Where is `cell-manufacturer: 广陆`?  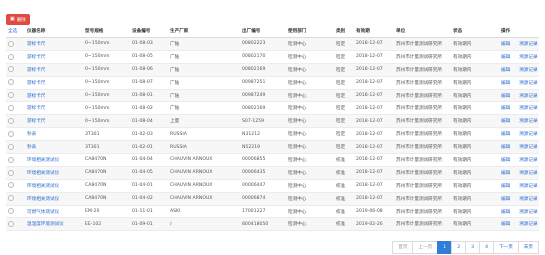
cell-manufacturer: 广陆 is located at coordinates (204, 57).